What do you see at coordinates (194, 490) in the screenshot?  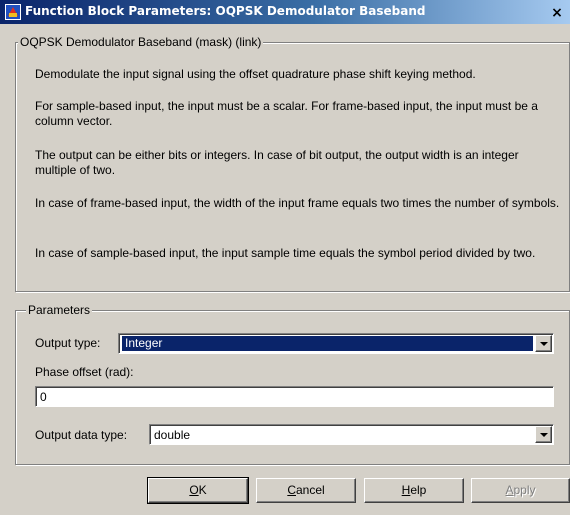 I see `ok-mnemonic: O` at bounding box center [194, 490].